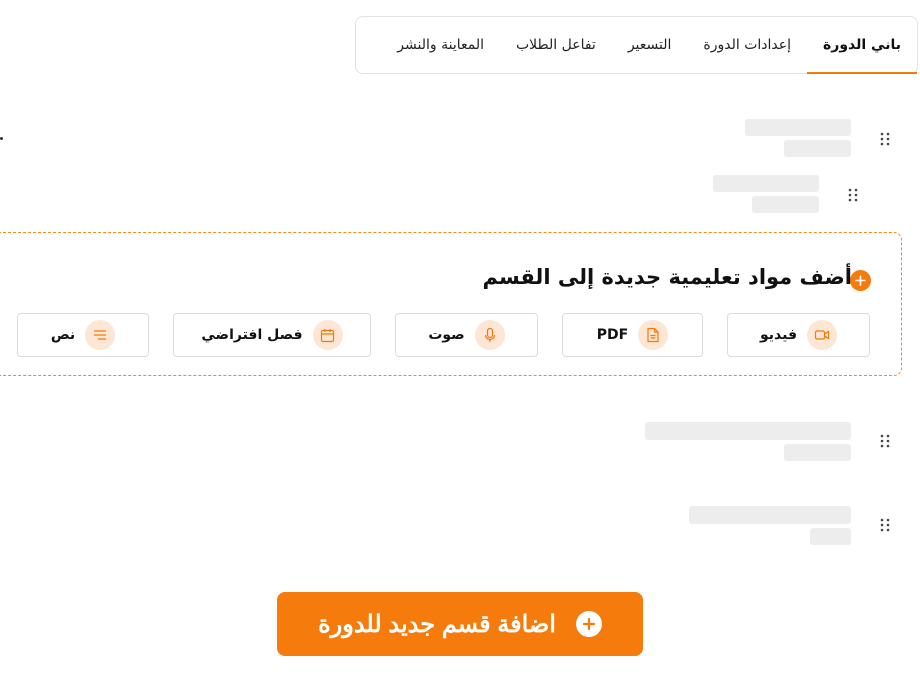 The width and height of the screenshot is (920, 674). What do you see at coordinates (766, 183) in the screenshot?
I see `lesson-title-placeholder` at bounding box center [766, 183].